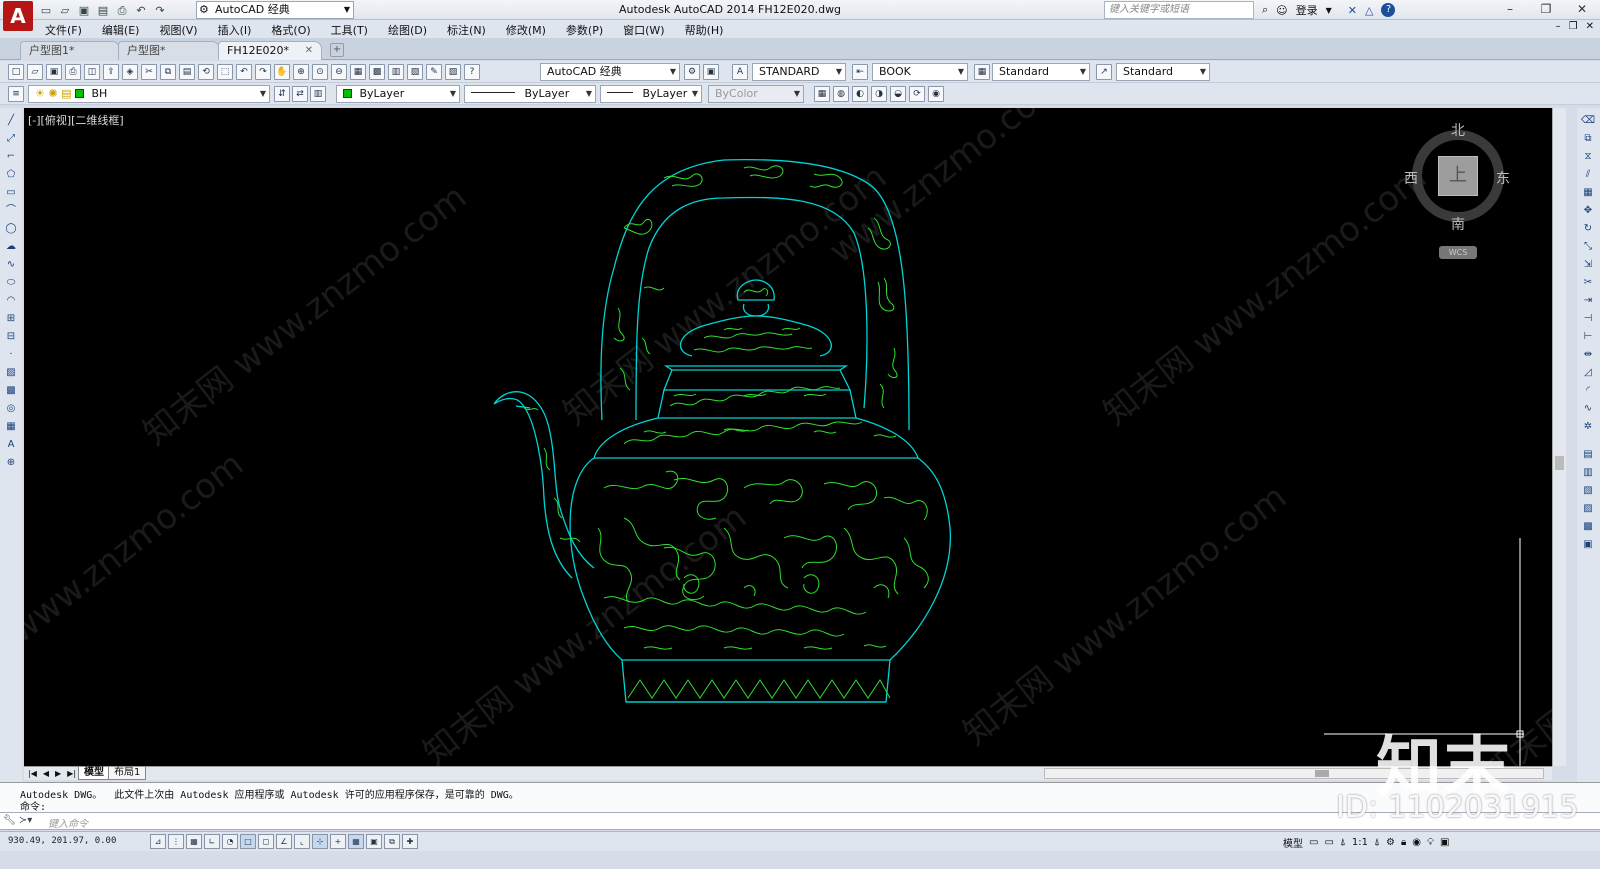 The height and width of the screenshot is (869, 1600). What do you see at coordinates (1411, 178) in the screenshot?
I see `compass-west-label: 西` at bounding box center [1411, 178].